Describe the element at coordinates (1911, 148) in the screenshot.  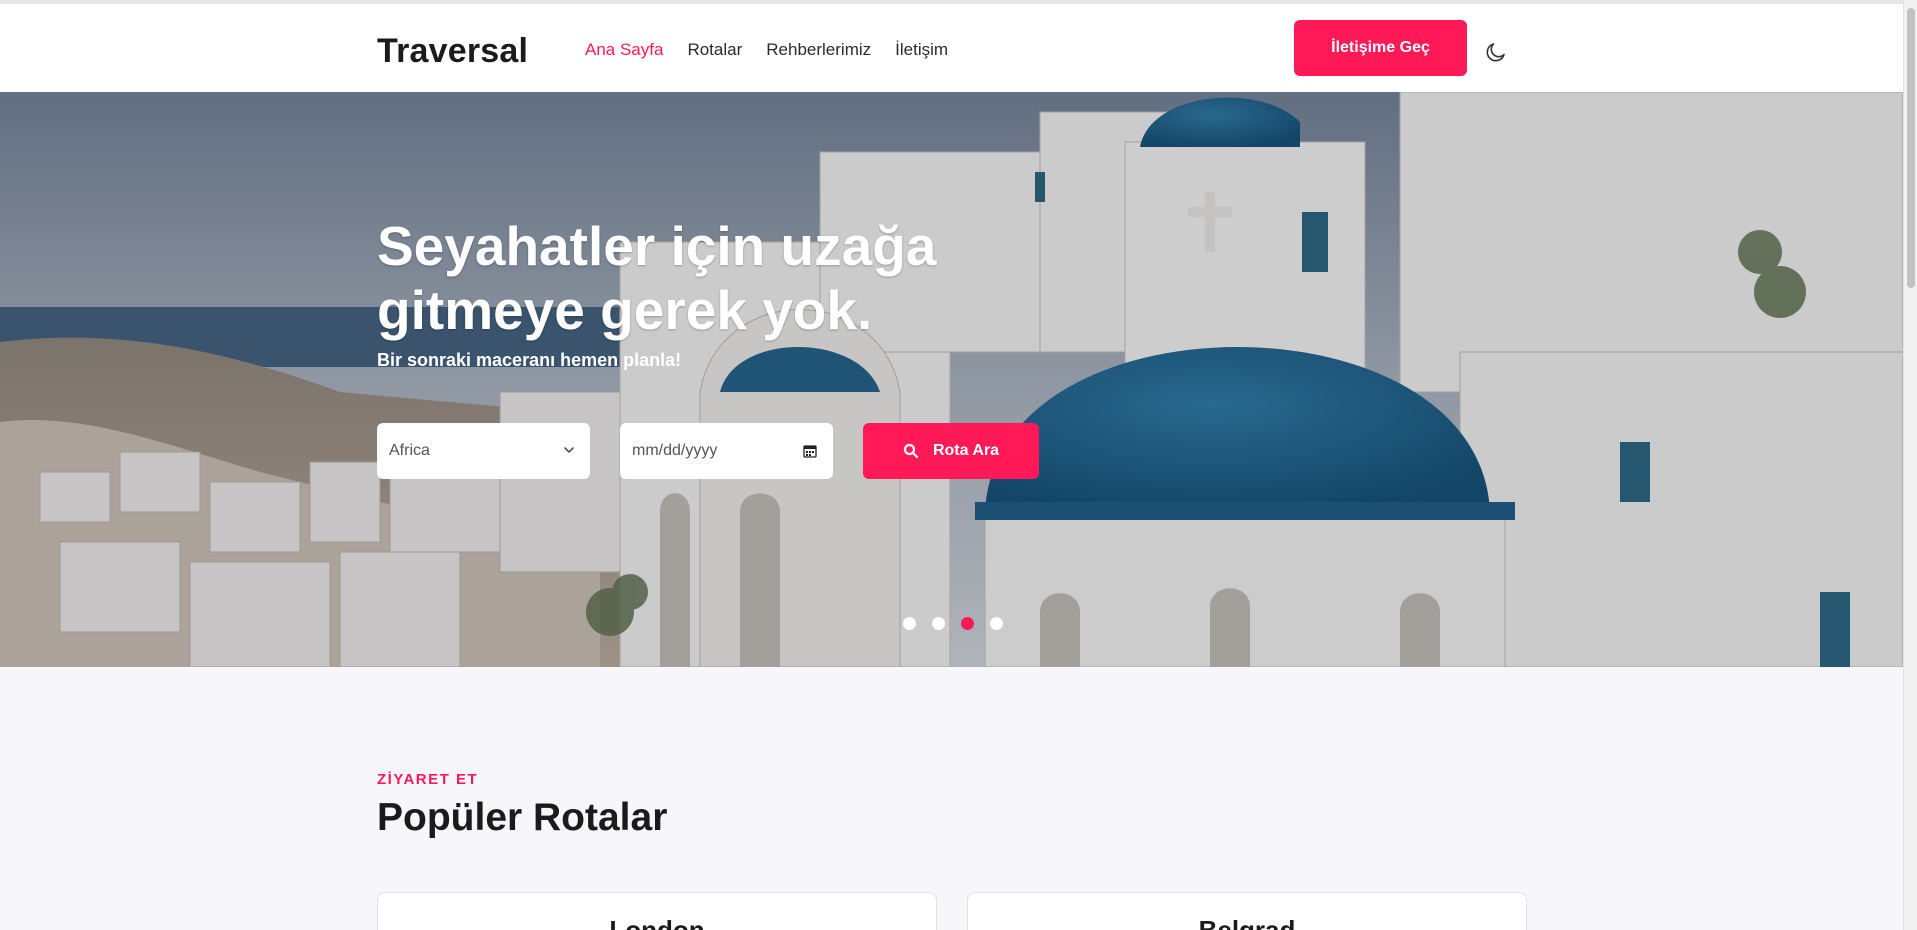
I see `scrollbar-thumb` at that location.